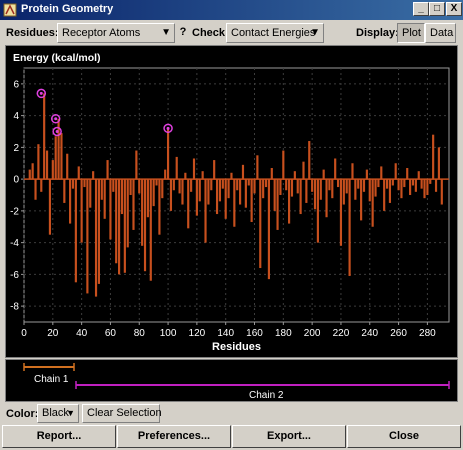 This screenshot has height=450, width=463. What do you see at coordinates (51, 379) in the screenshot?
I see `chain1-label: Chain 1` at bounding box center [51, 379].